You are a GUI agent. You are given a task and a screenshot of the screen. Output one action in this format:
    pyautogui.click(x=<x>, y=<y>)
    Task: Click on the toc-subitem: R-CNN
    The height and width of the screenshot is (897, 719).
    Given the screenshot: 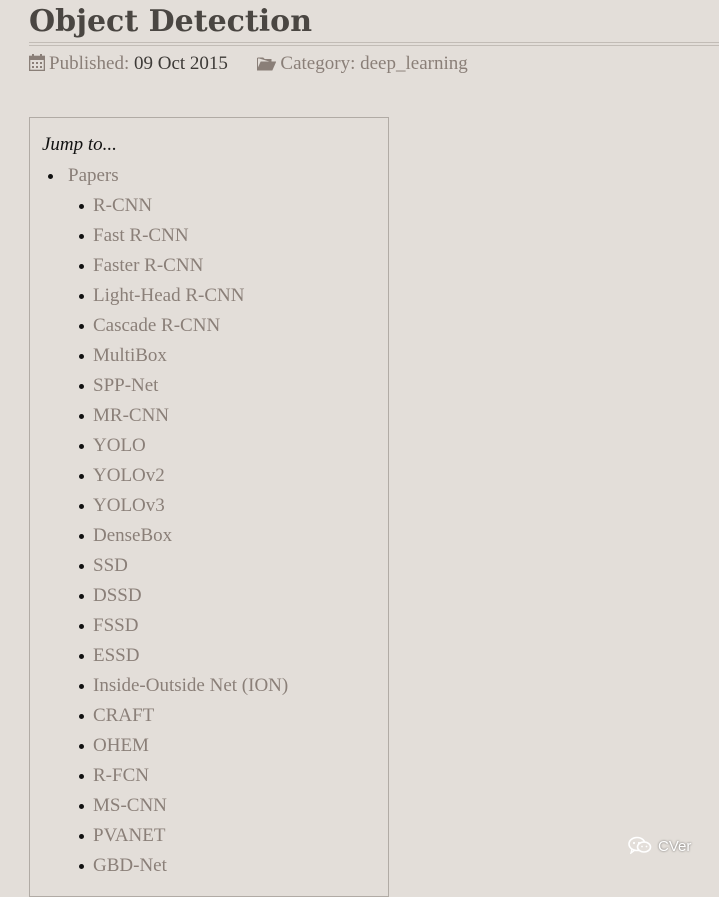 What is the action you would take?
    pyautogui.click(x=183, y=206)
    